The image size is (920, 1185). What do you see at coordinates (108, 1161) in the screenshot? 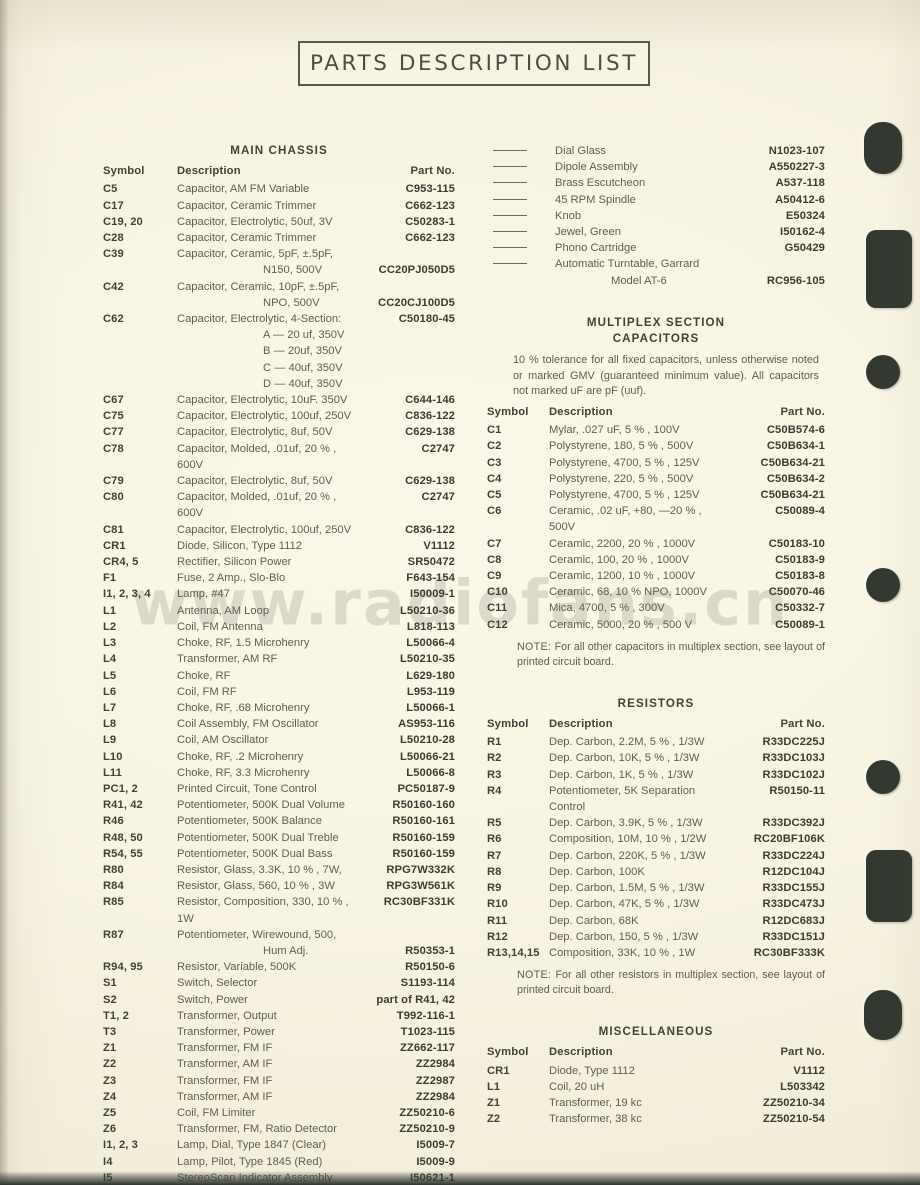
I see `row-symbol: I4` at bounding box center [108, 1161].